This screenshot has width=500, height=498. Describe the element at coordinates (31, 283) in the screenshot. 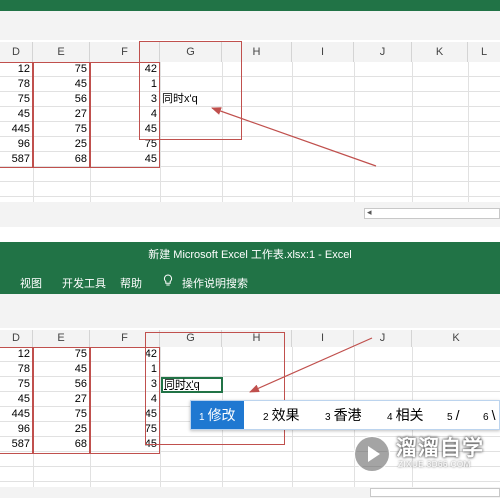

I see `tab-view: 视图` at that location.